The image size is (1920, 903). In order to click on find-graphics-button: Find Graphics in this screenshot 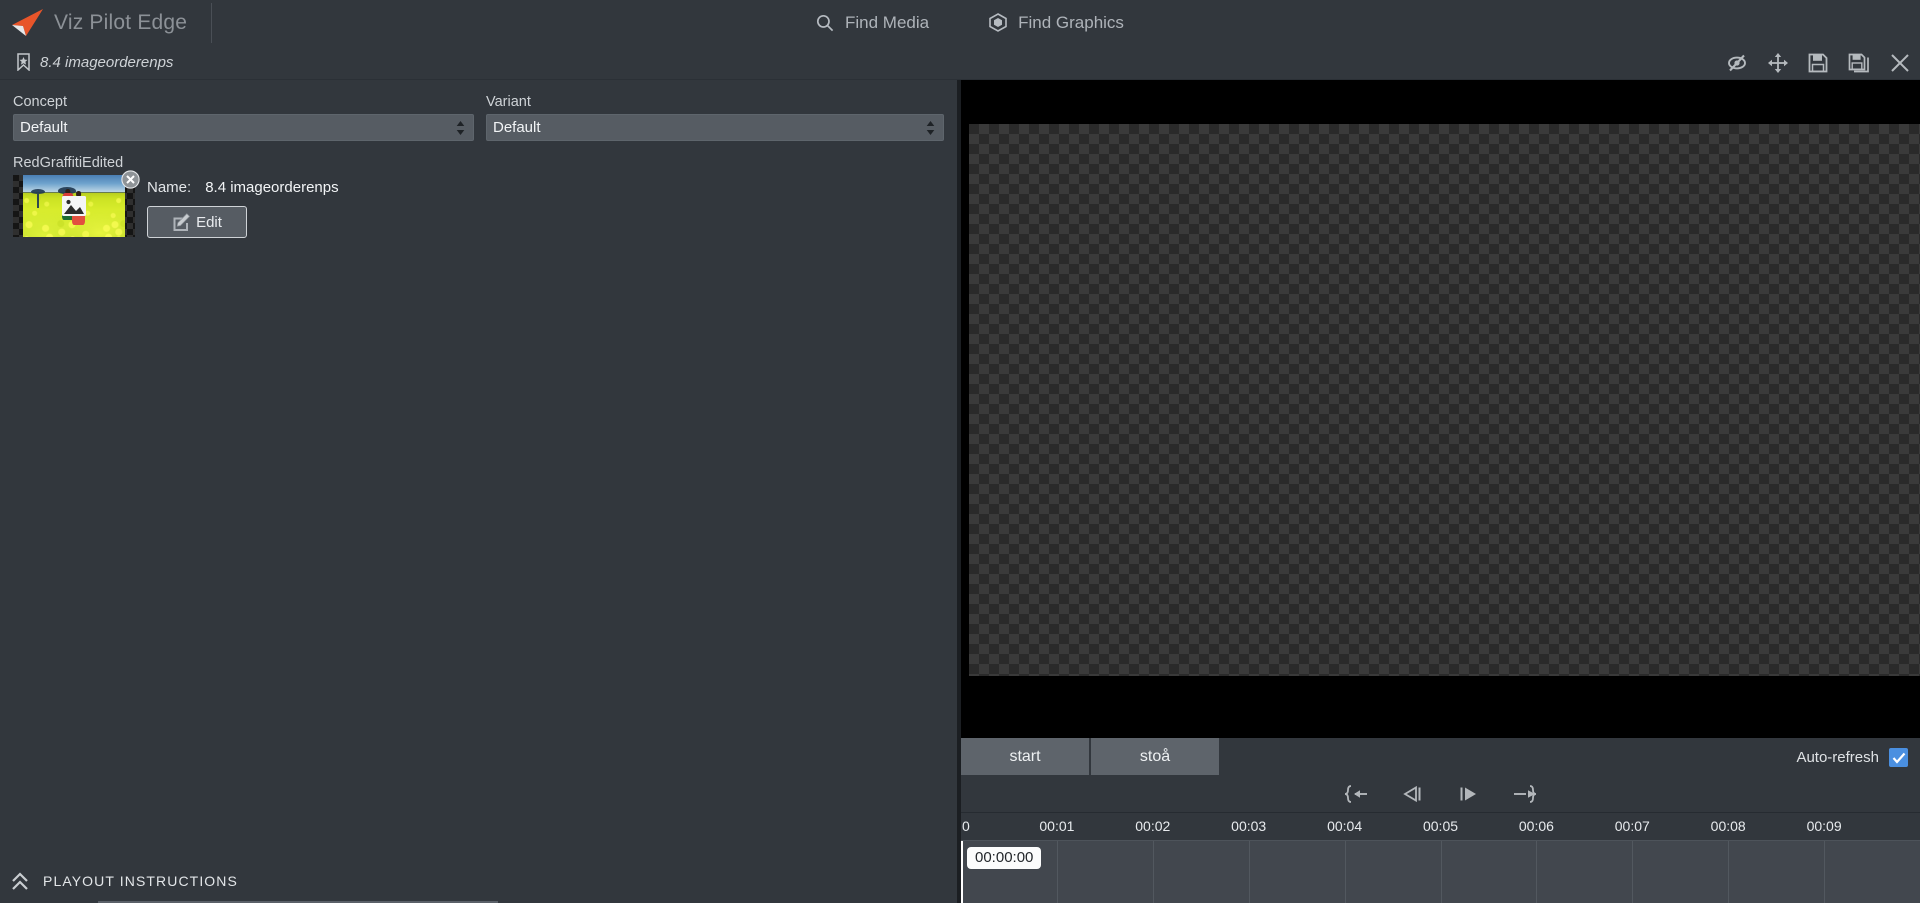, I will do `click(1056, 23)`.